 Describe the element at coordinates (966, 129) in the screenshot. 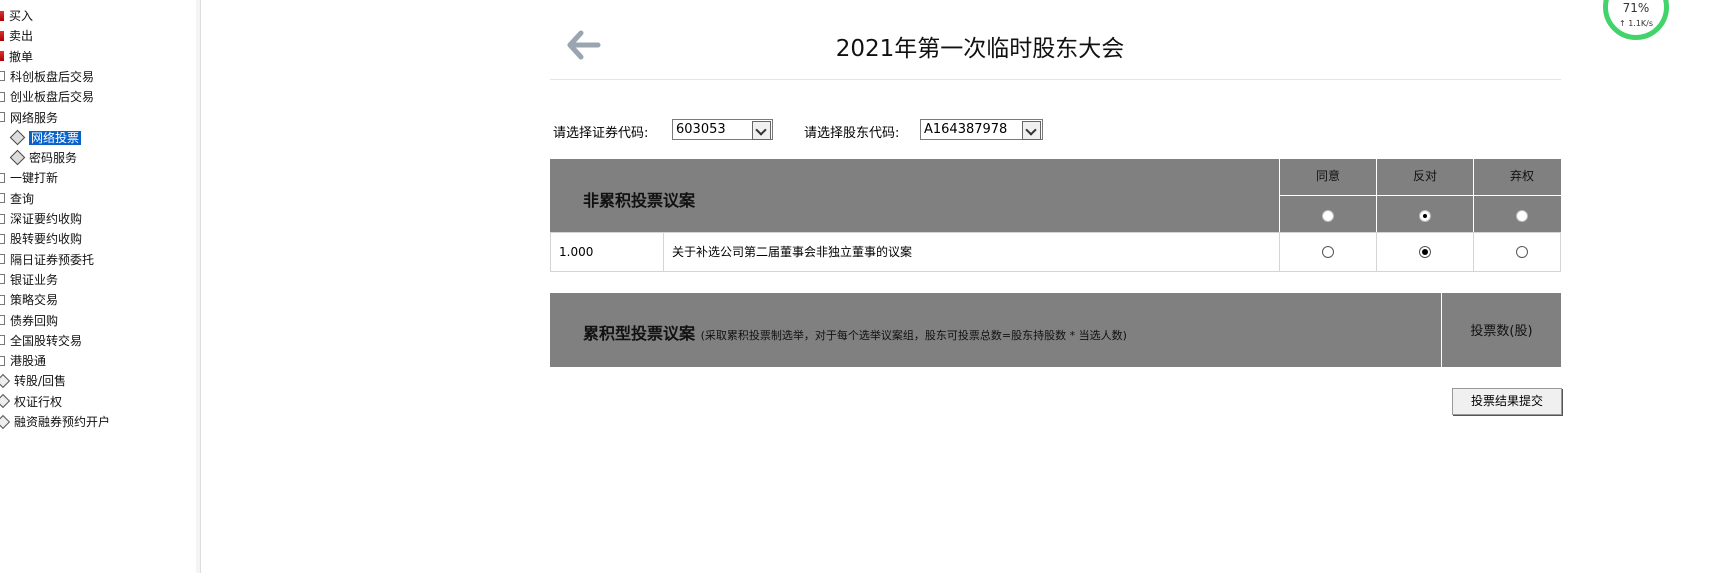

I see `holder-code-value: A164387978` at that location.